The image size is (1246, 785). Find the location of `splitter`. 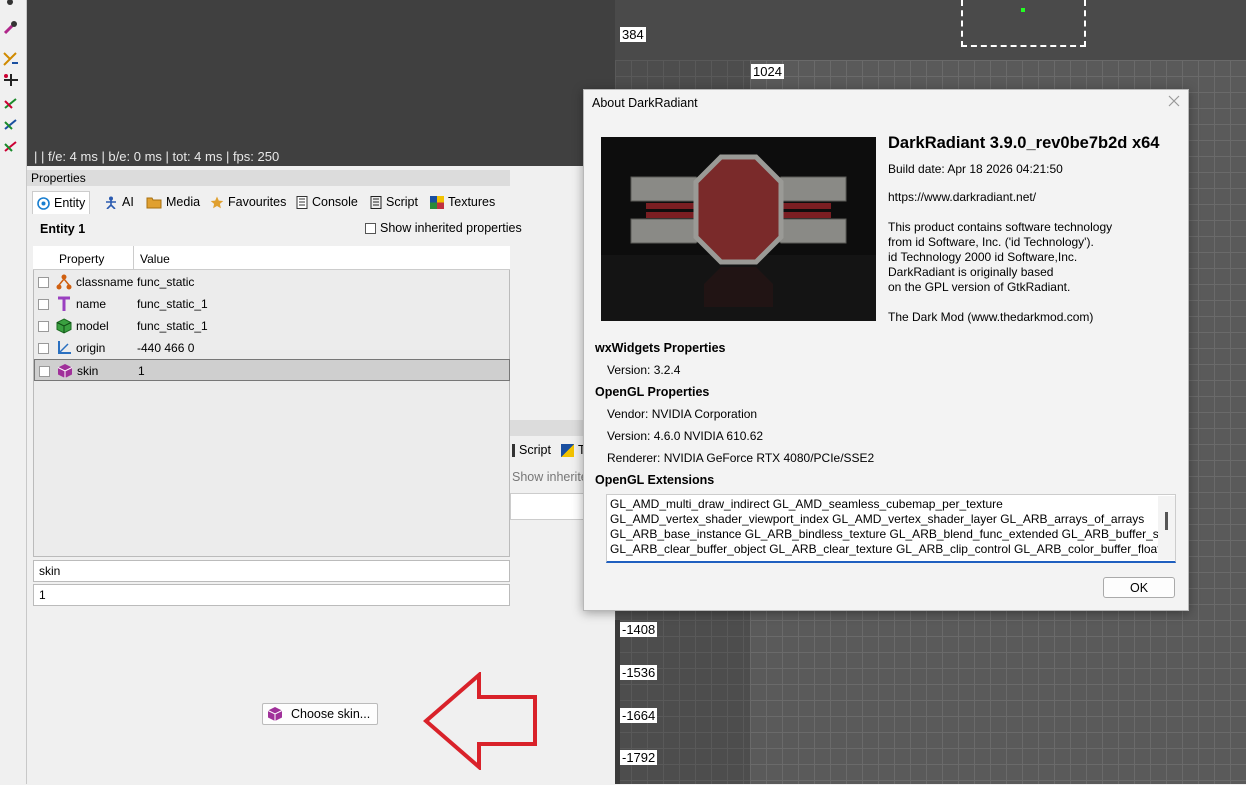

splitter is located at coordinates (617, 702).